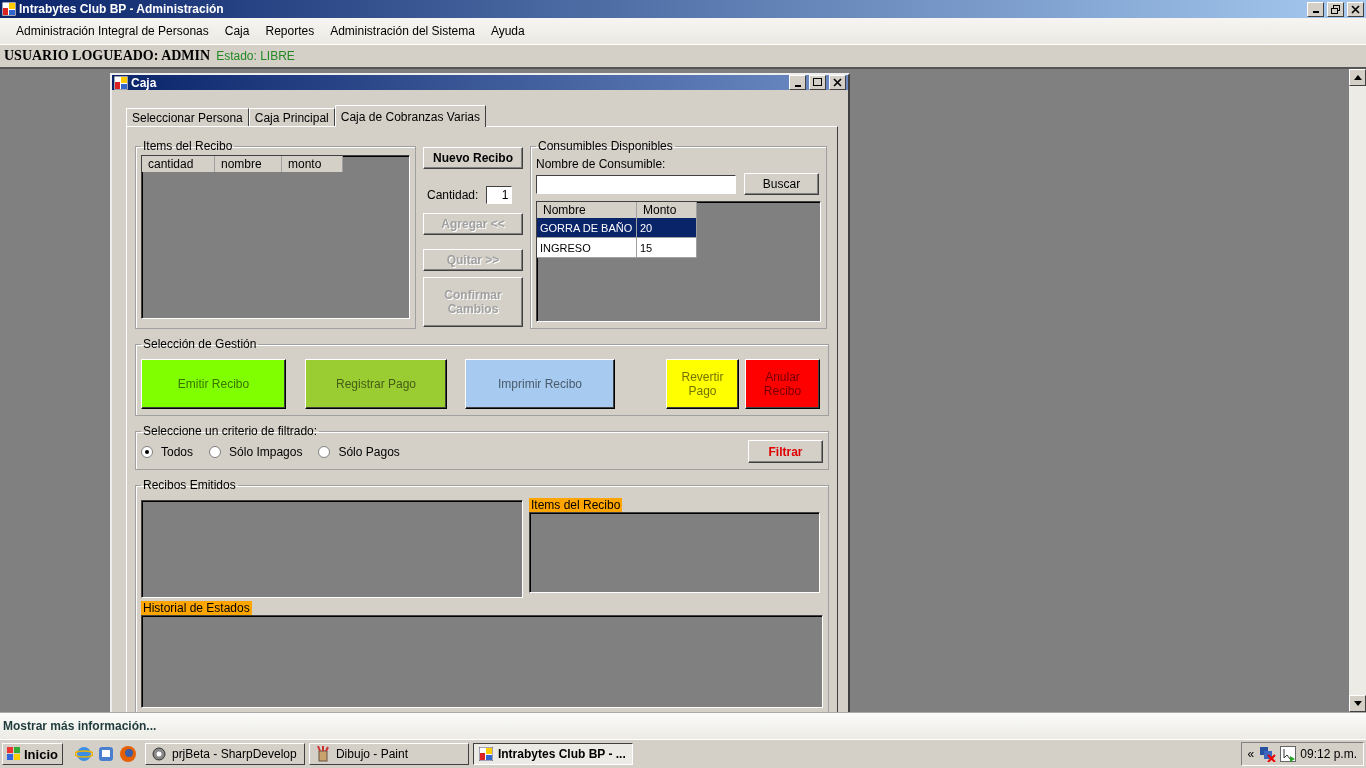  Describe the element at coordinates (14, 754) in the screenshot. I see `windows-logo-icon` at that location.